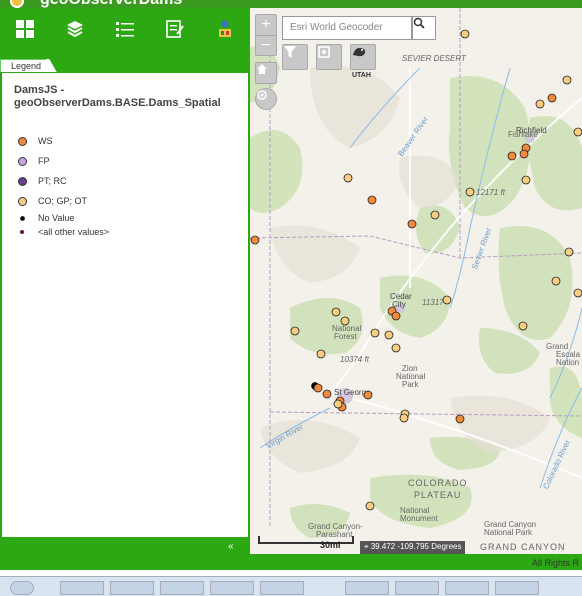 The height and width of the screenshot is (596, 582). I want to click on legend-item-co-gp-ot: CO; GP; OT, so click(63, 201).